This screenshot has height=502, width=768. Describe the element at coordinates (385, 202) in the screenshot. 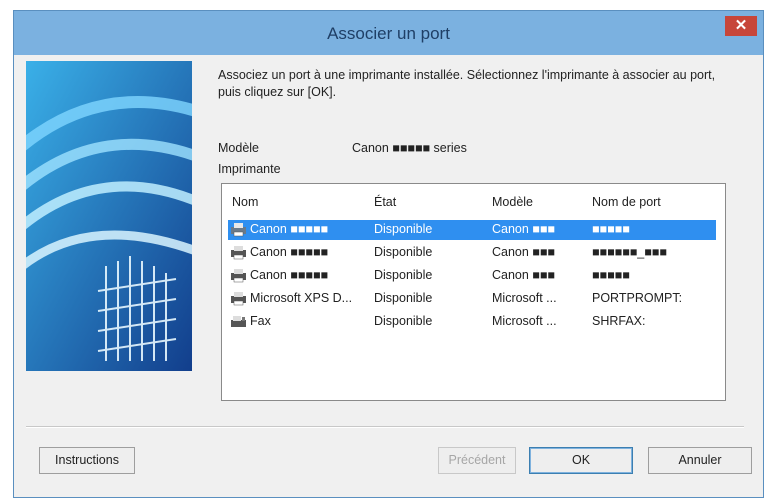

I see `column-header-state: État` at that location.